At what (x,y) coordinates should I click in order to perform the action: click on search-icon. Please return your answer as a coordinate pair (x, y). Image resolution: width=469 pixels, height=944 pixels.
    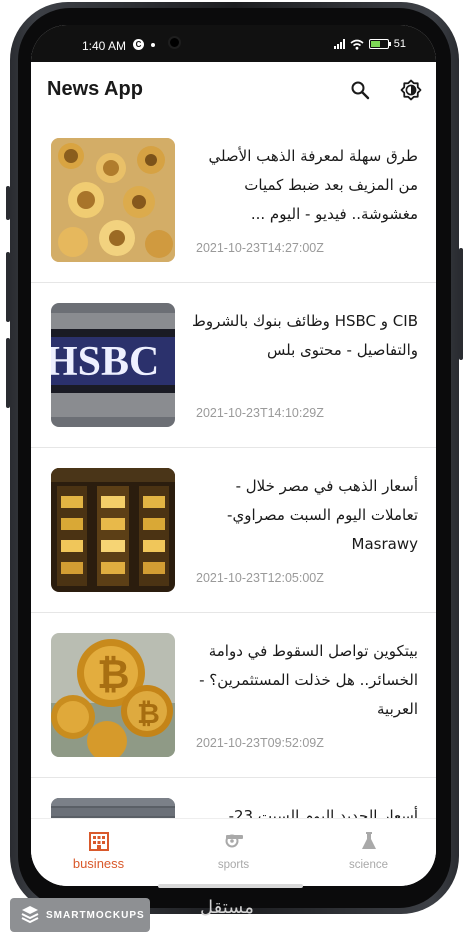
    Looking at the image, I should click on (360, 90).